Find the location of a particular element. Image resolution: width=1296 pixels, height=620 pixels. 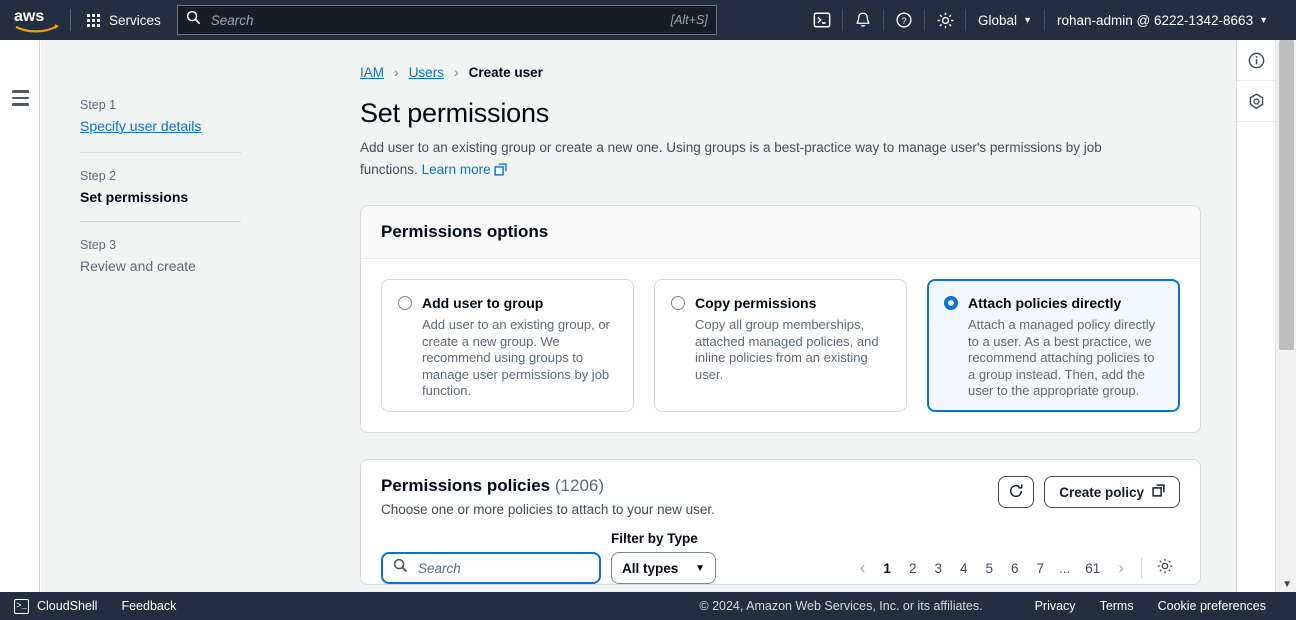

page-title: Set permissions is located at coordinates (455, 113).